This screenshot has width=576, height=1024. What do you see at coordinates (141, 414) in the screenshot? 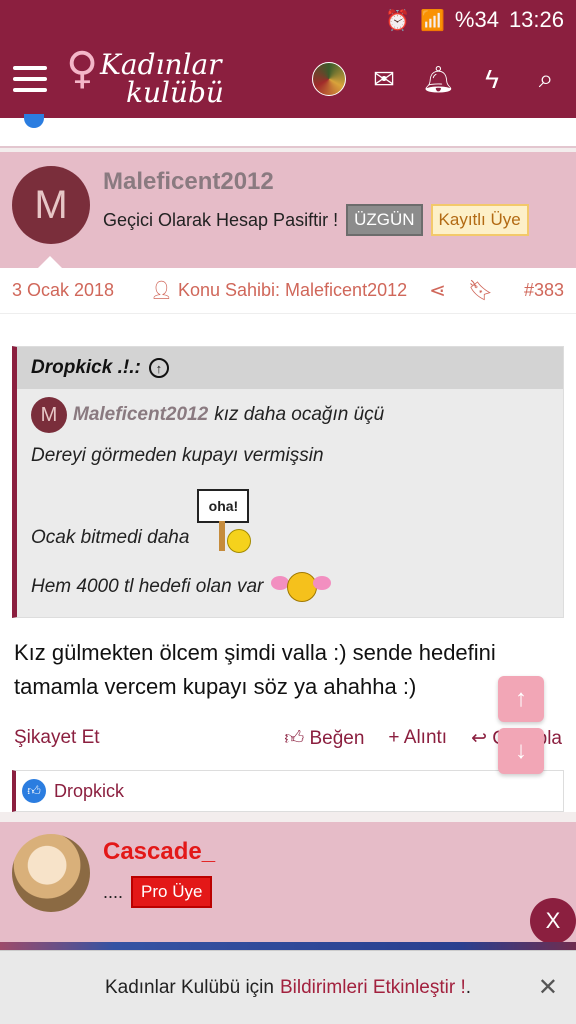
I see `nested-quote-author: Maleficent2012` at bounding box center [141, 414].